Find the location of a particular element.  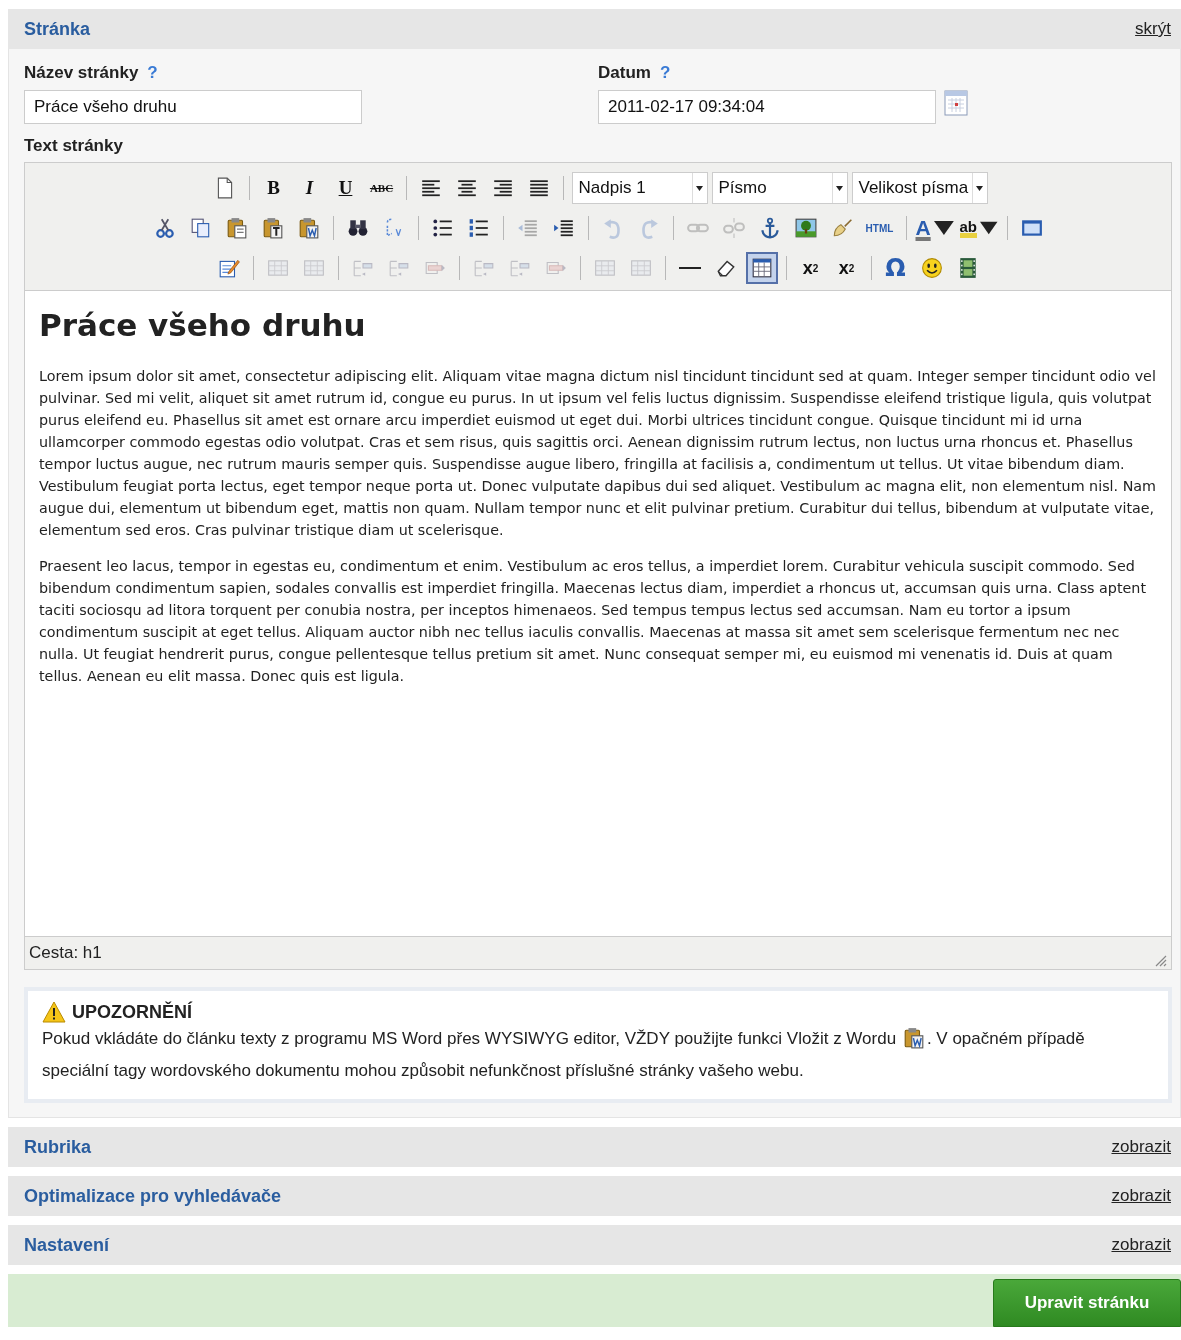

binoculars-icon is located at coordinates (357, 228).